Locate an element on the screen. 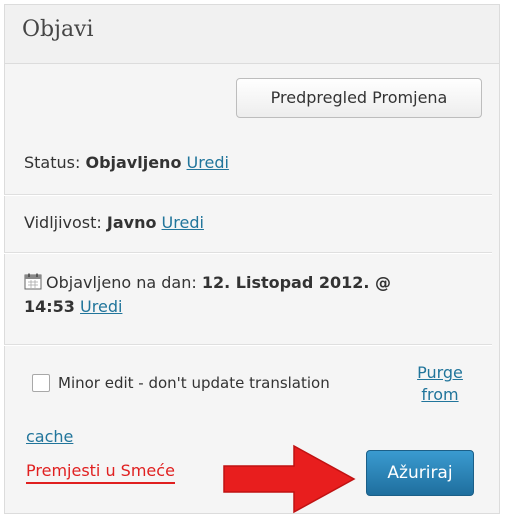 This screenshot has width=505, height=518. visibility-edit-link: Uredi is located at coordinates (183, 222).